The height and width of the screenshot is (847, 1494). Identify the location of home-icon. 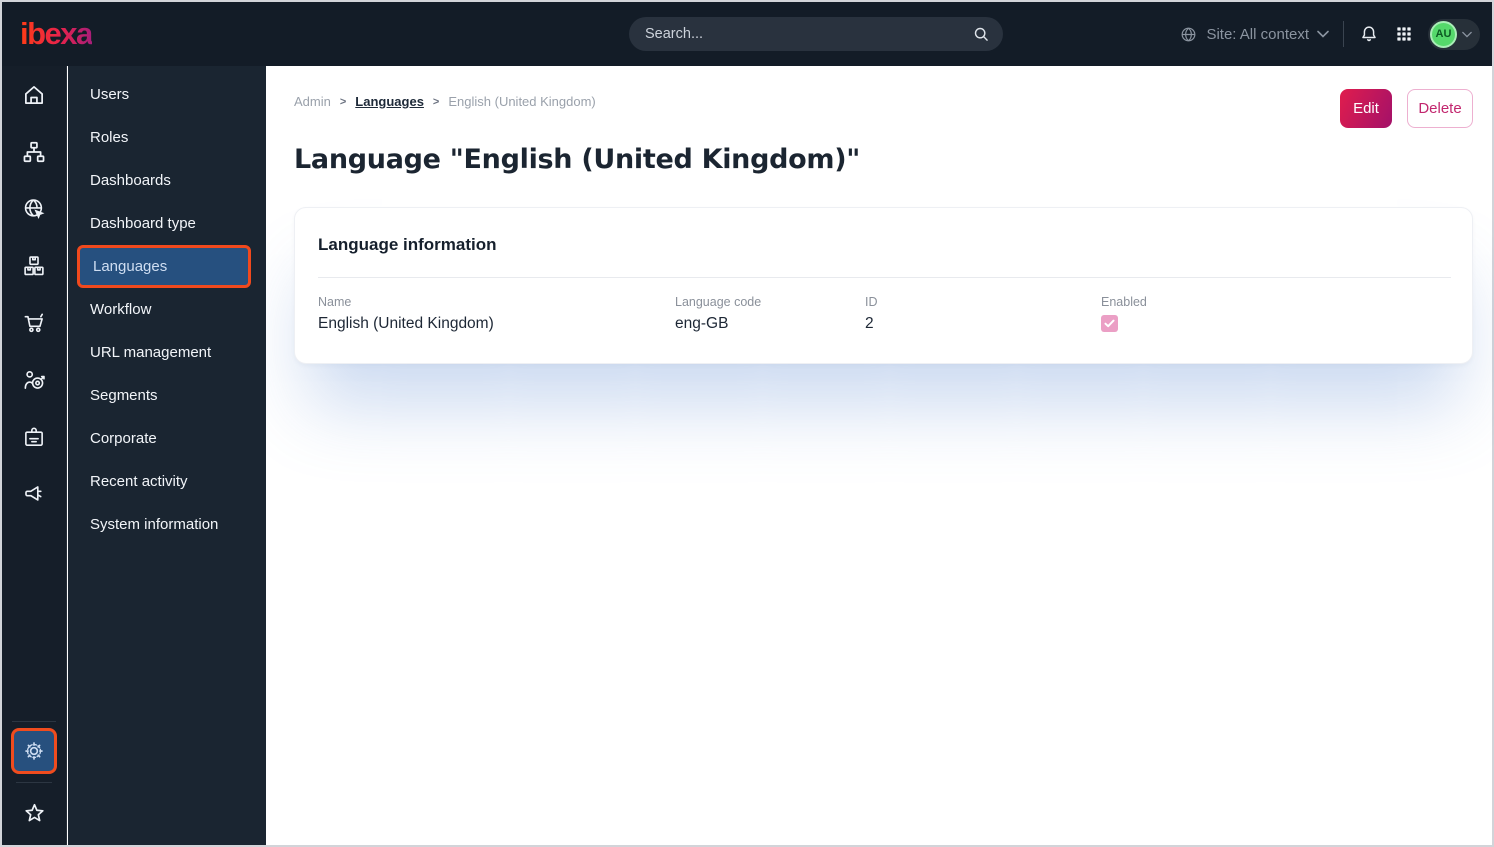
(34, 95).